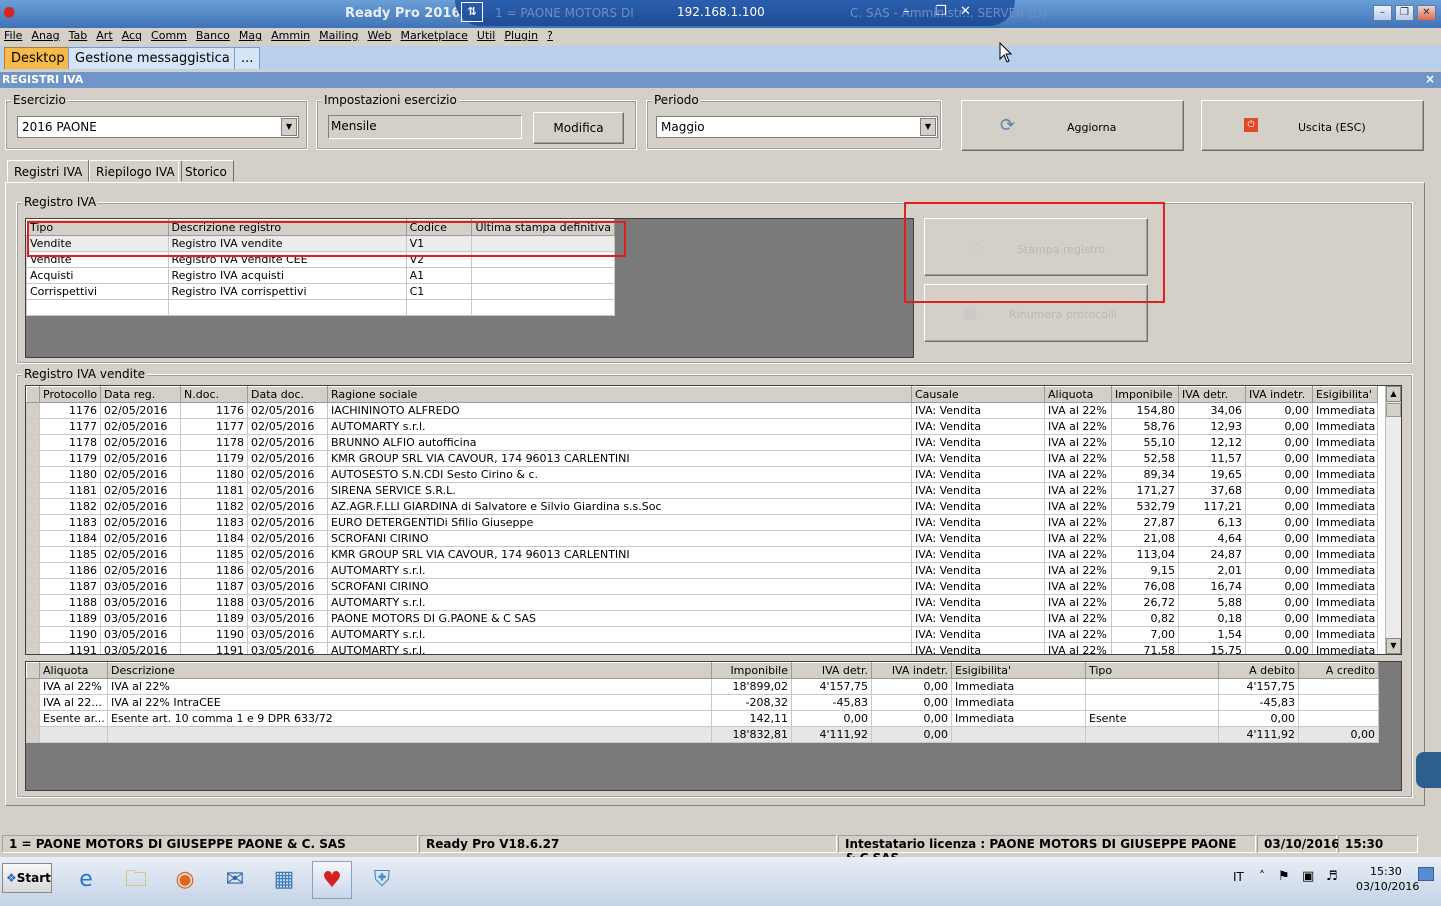 The width and height of the screenshot is (1441, 906). What do you see at coordinates (48, 171) in the screenshot?
I see `tab-registri-iva: Registri IVA` at bounding box center [48, 171].